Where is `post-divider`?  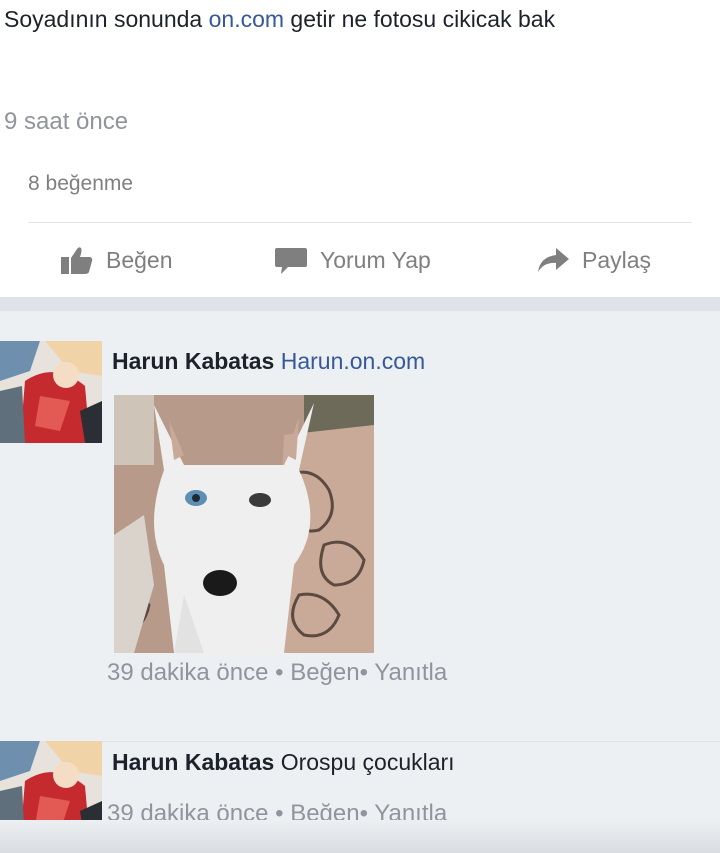 post-divider is located at coordinates (360, 222).